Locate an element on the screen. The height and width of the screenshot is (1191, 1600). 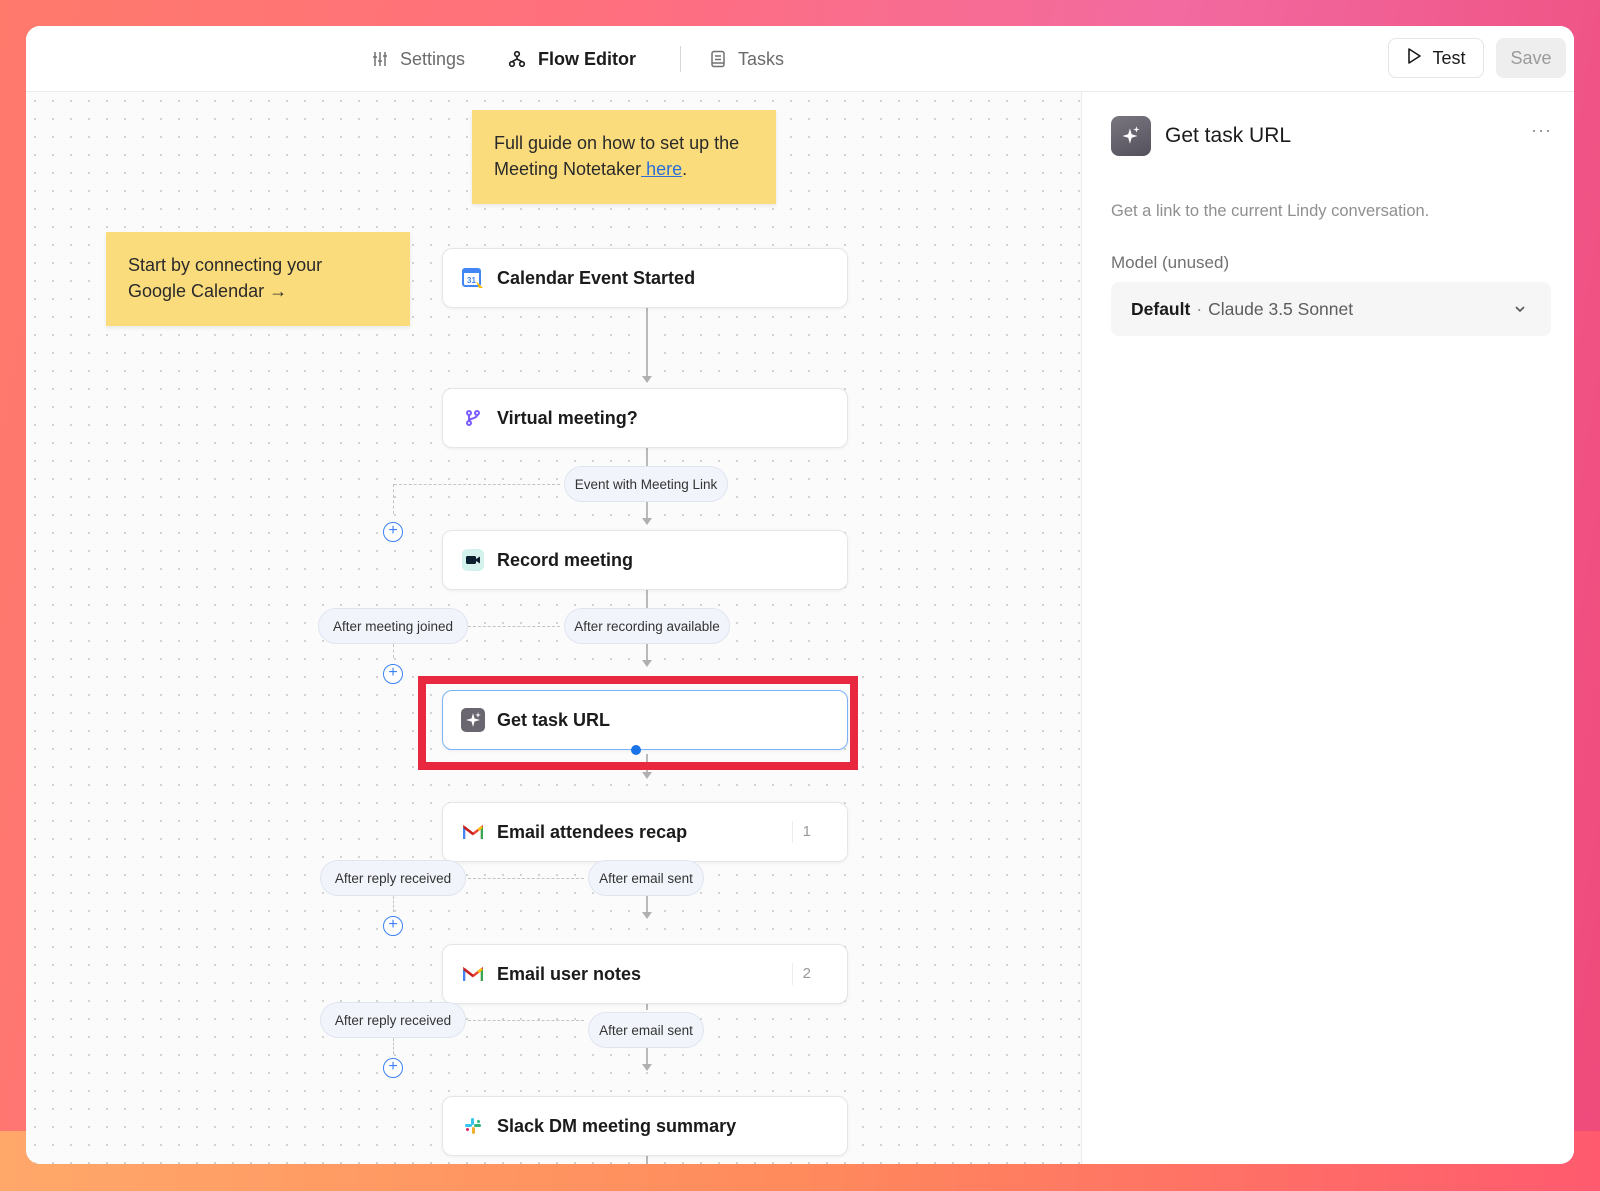
node-email-attendees-recap: Email attendees recap 1 is located at coordinates (645, 832).